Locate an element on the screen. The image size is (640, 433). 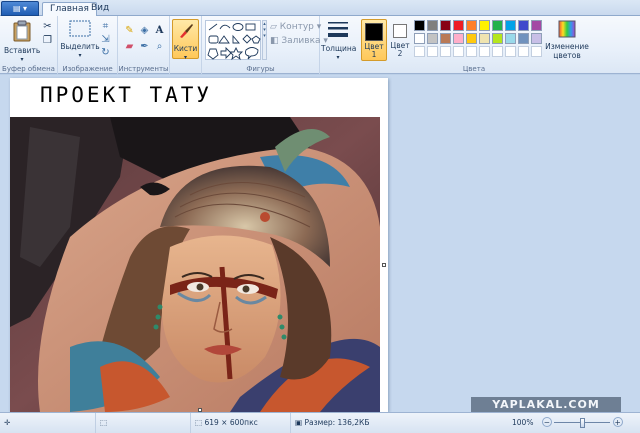
group-label-image: Изображение is located at coordinates (87, 69).